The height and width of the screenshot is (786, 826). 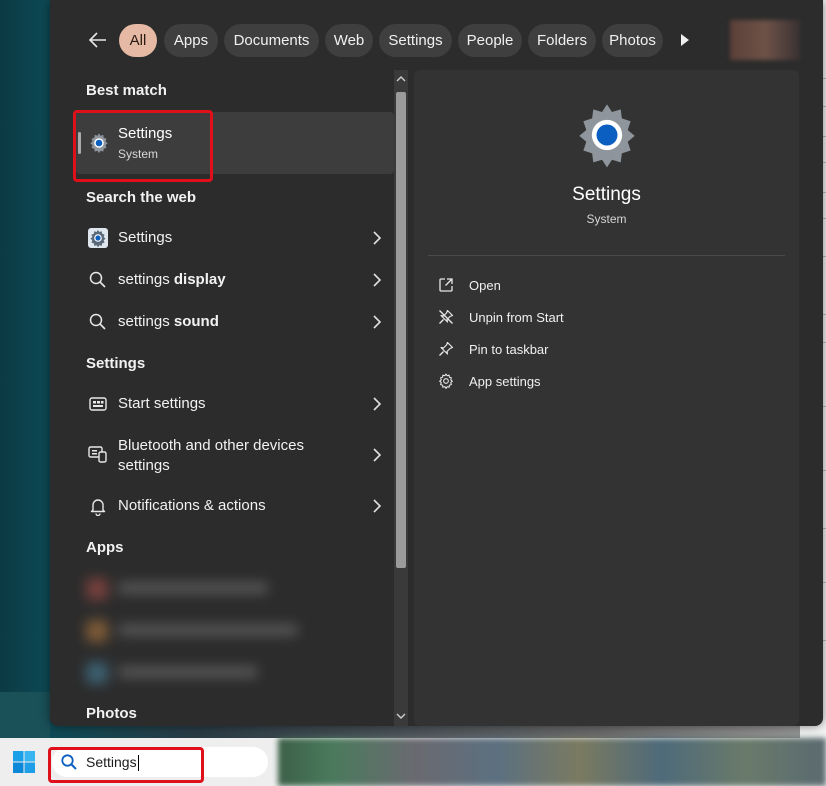 I want to click on devices-icon, so click(x=97, y=454).